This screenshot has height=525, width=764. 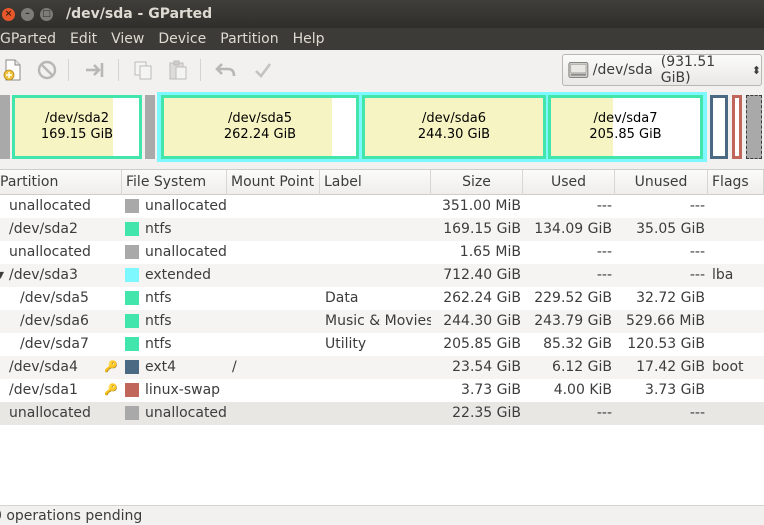 I want to click on cell-partition: /dev/sda5, so click(x=54, y=298).